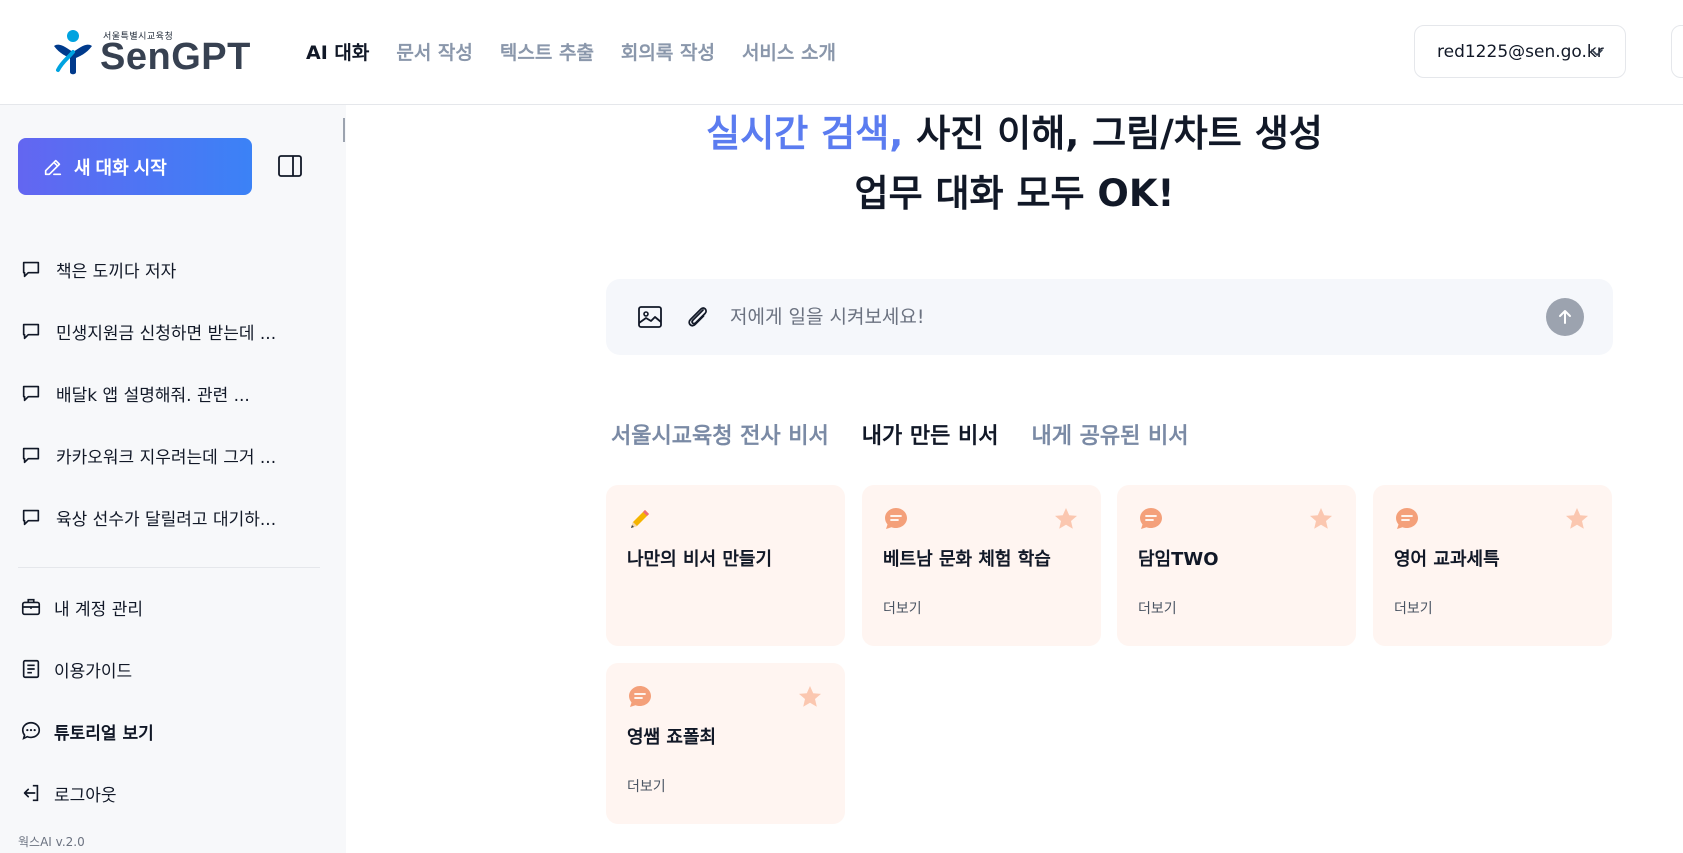 Image resolution: width=1683 pixels, height=853 pixels. I want to click on paperclip-icon, so click(698, 317).